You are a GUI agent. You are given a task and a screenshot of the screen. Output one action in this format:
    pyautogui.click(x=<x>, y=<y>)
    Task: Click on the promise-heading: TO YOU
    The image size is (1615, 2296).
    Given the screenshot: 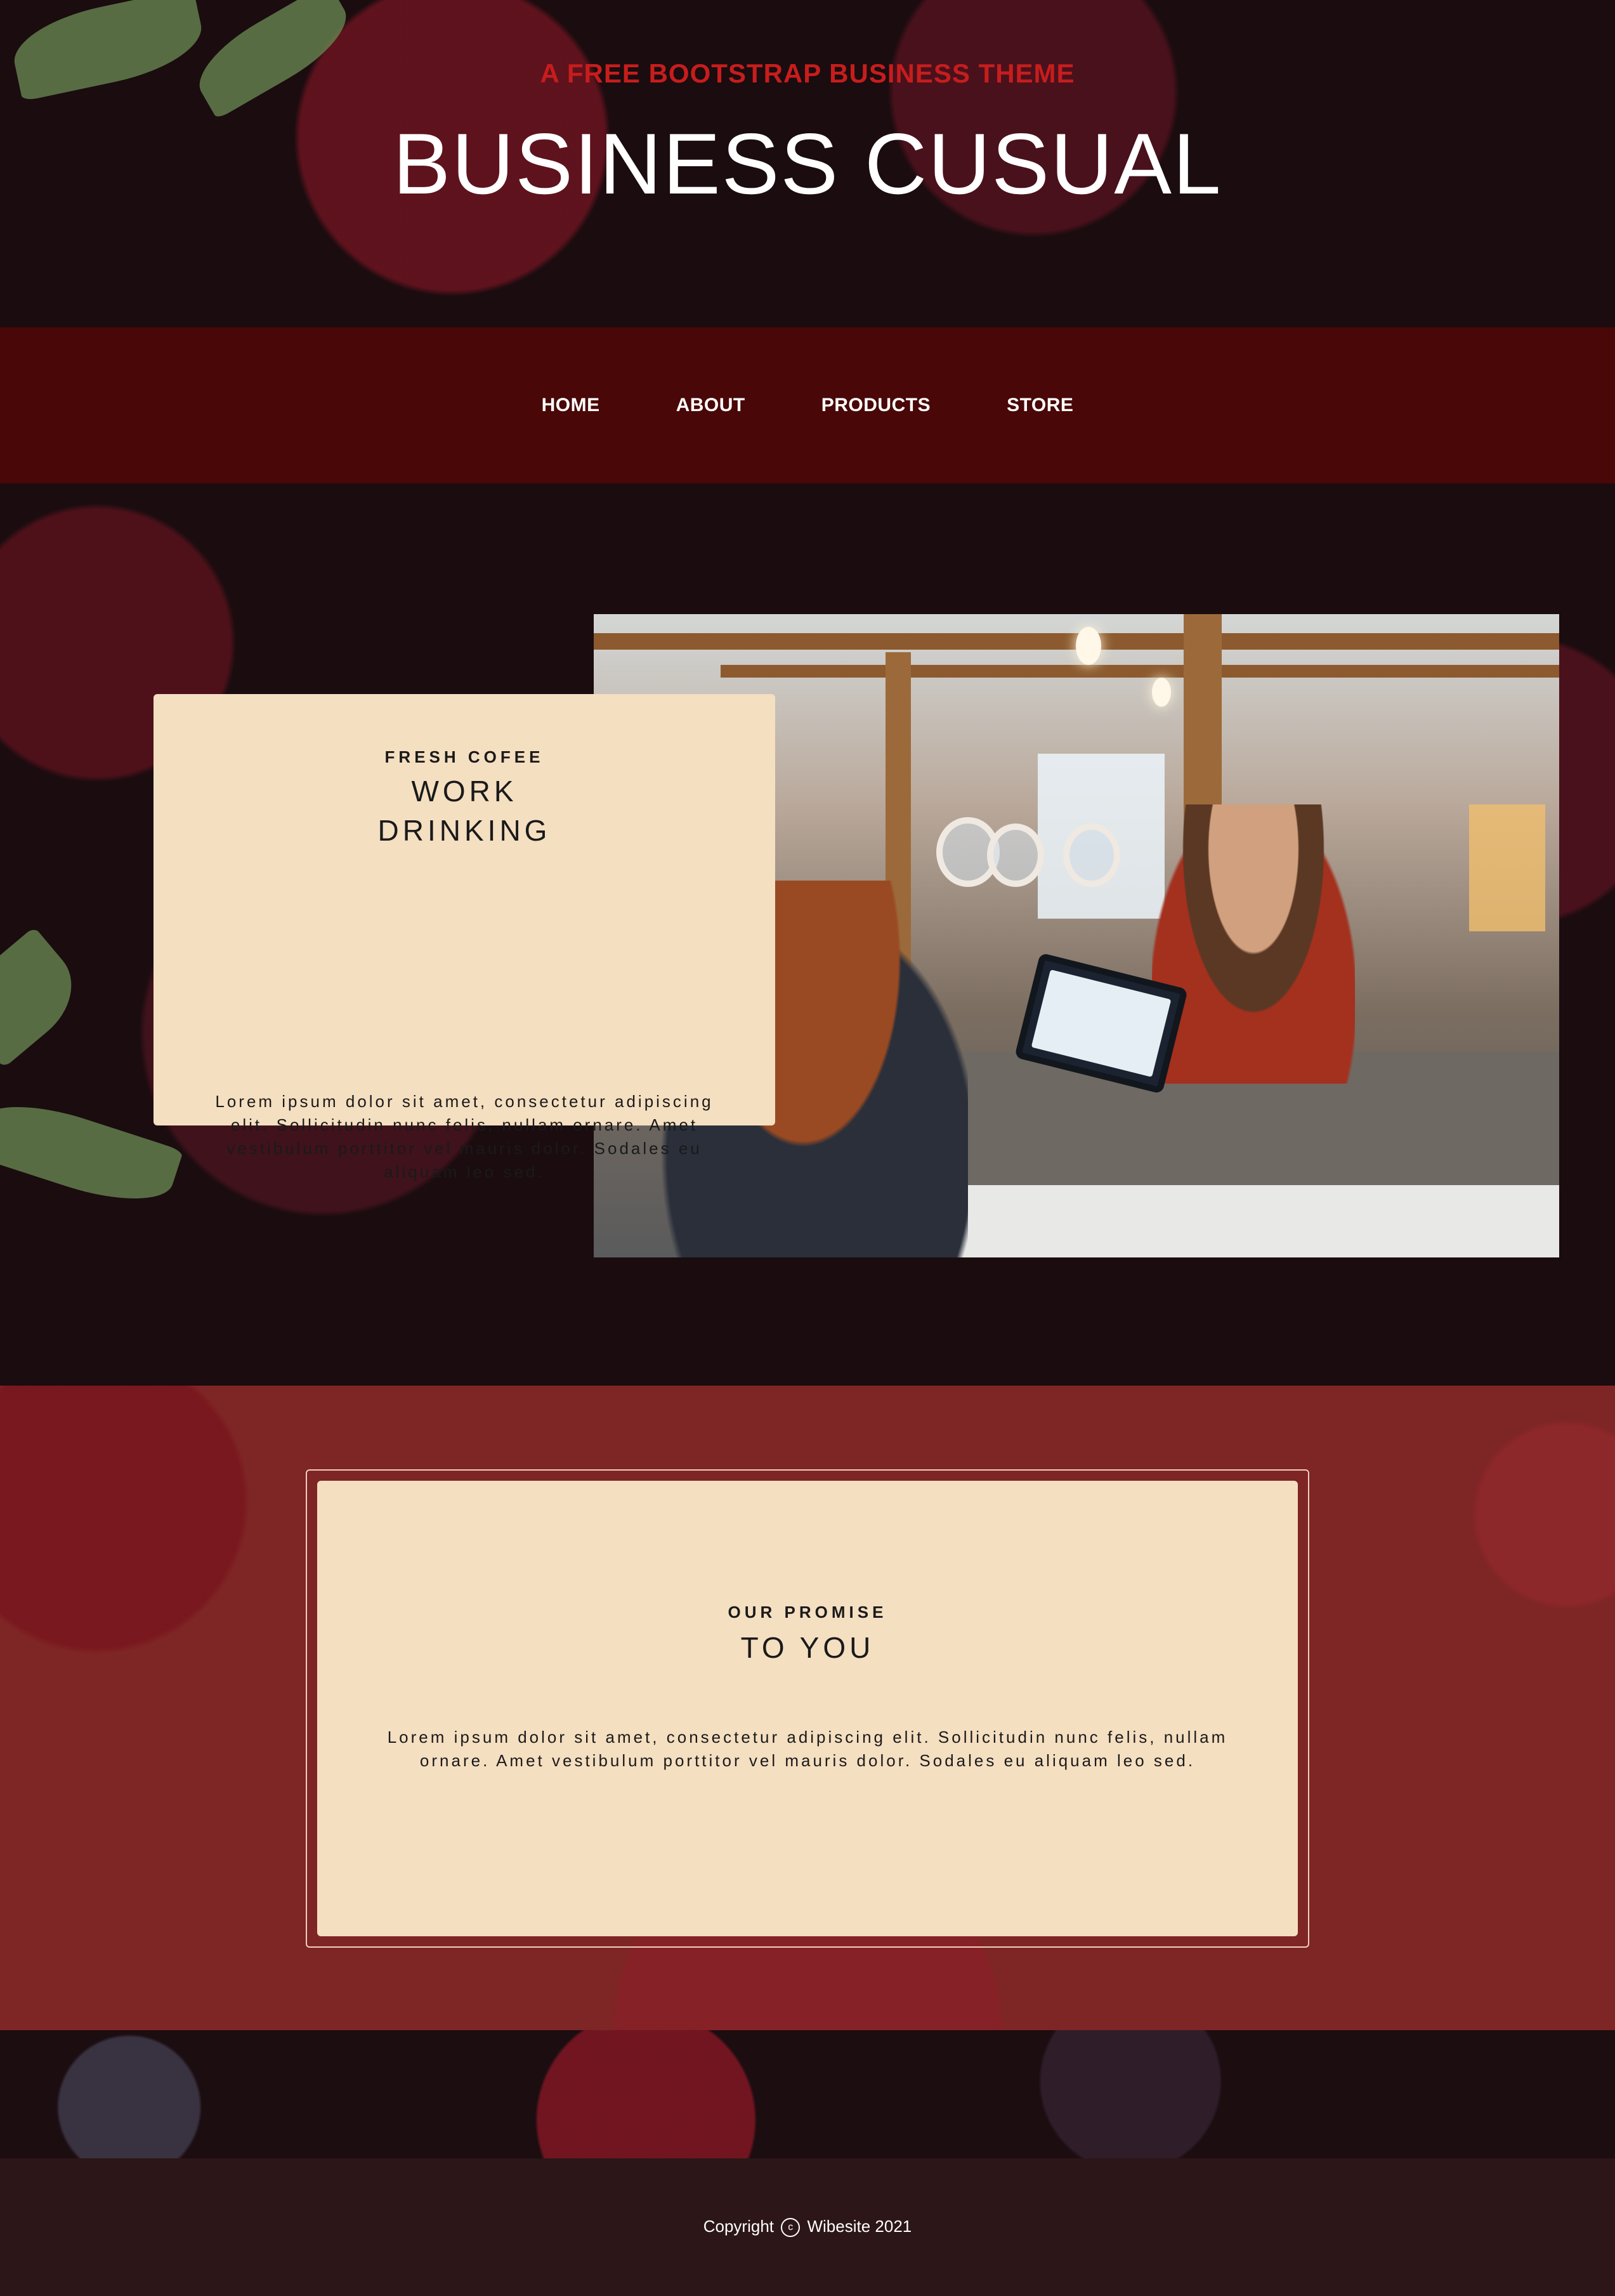 What is the action you would take?
    pyautogui.click(x=808, y=1647)
    